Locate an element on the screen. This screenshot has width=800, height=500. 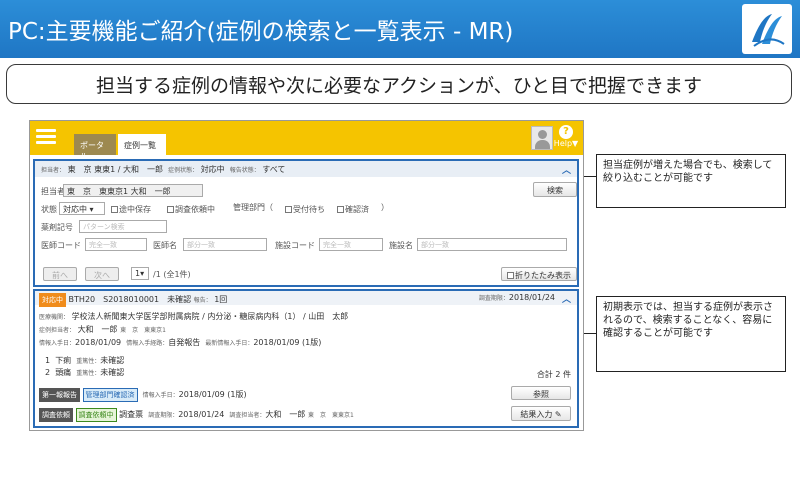
case-tantou-row: 症例担当者： 大和 一郎 東 京 東東京1 is located at coordinates (102, 329).